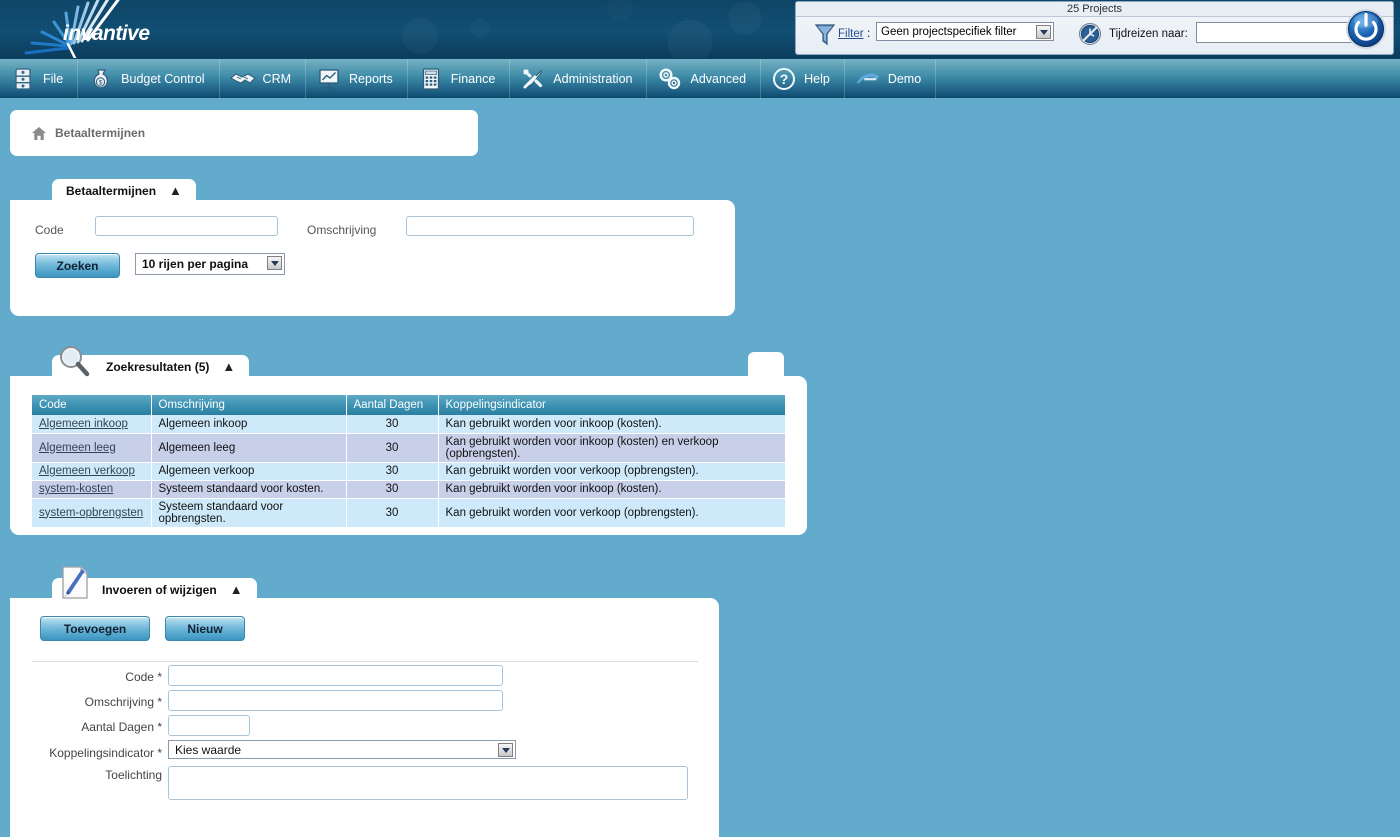 The image size is (1400, 837). Describe the element at coordinates (77, 265) in the screenshot. I see `search-button: Zoeken` at that location.